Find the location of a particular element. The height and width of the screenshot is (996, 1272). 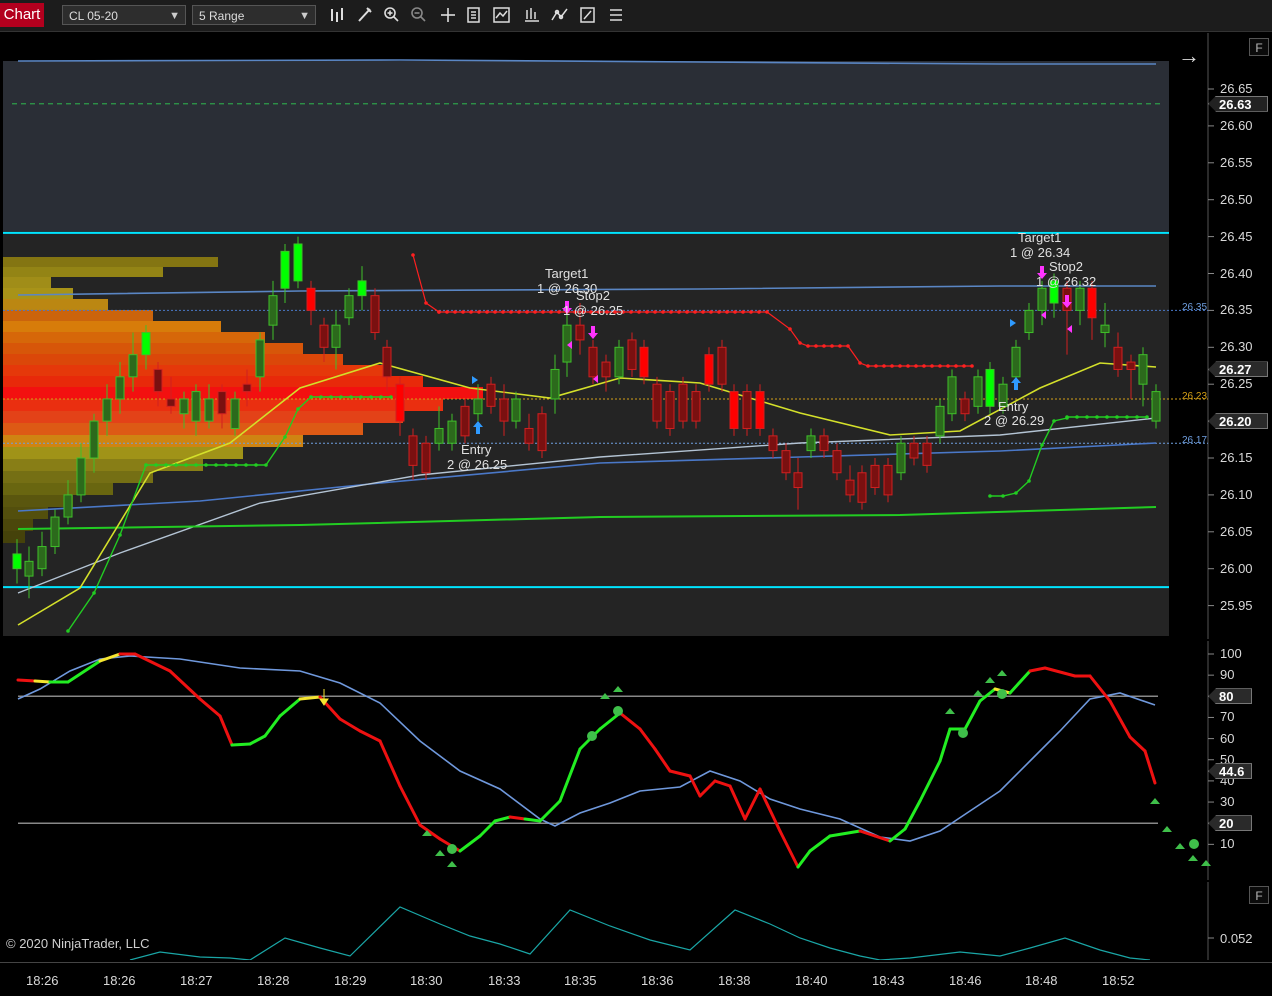

price-tick-label: 26.65 is located at coordinates (1236, 88).